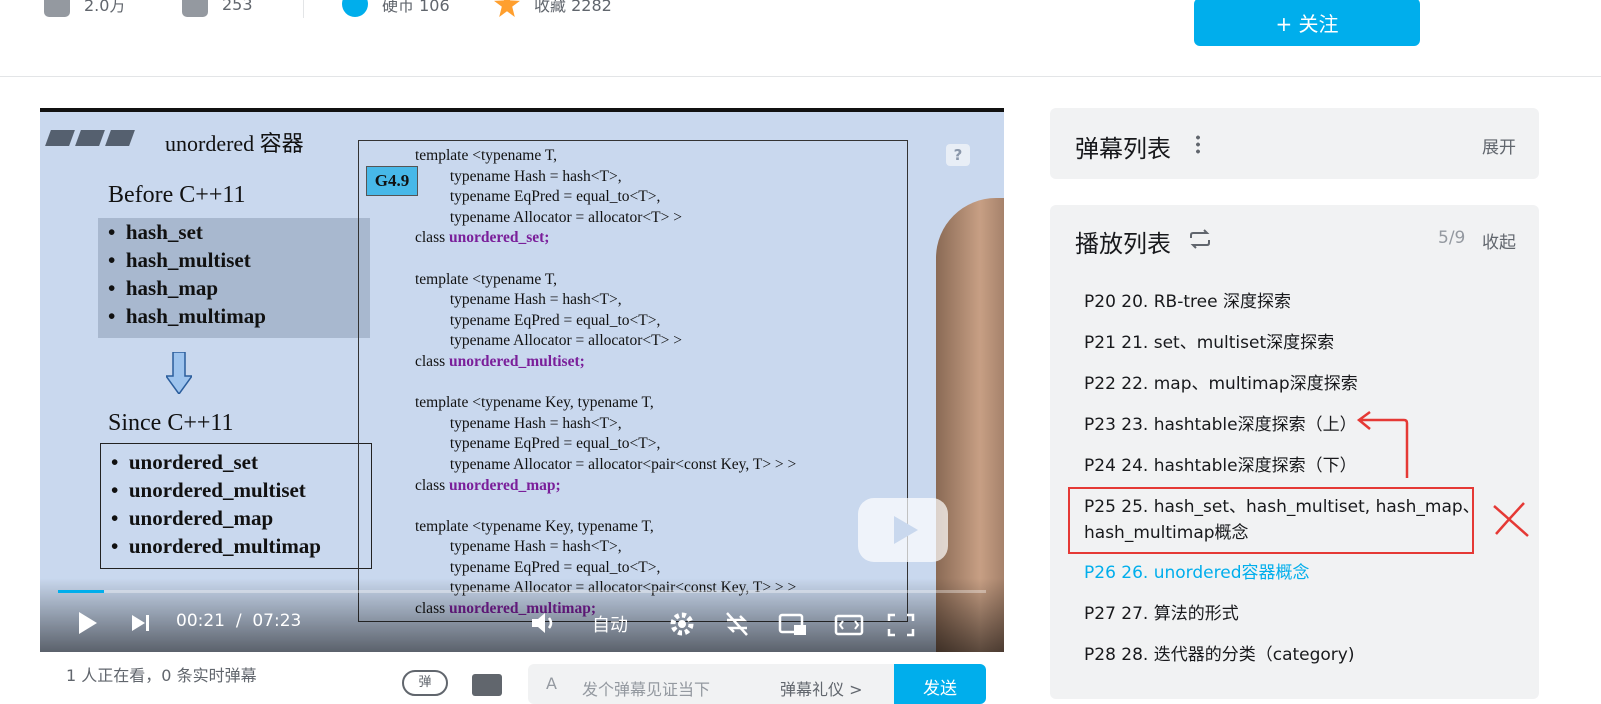 Image resolution: width=1601 pixels, height=704 pixels. I want to click on annotation-cross-icon, so click(1511, 519).